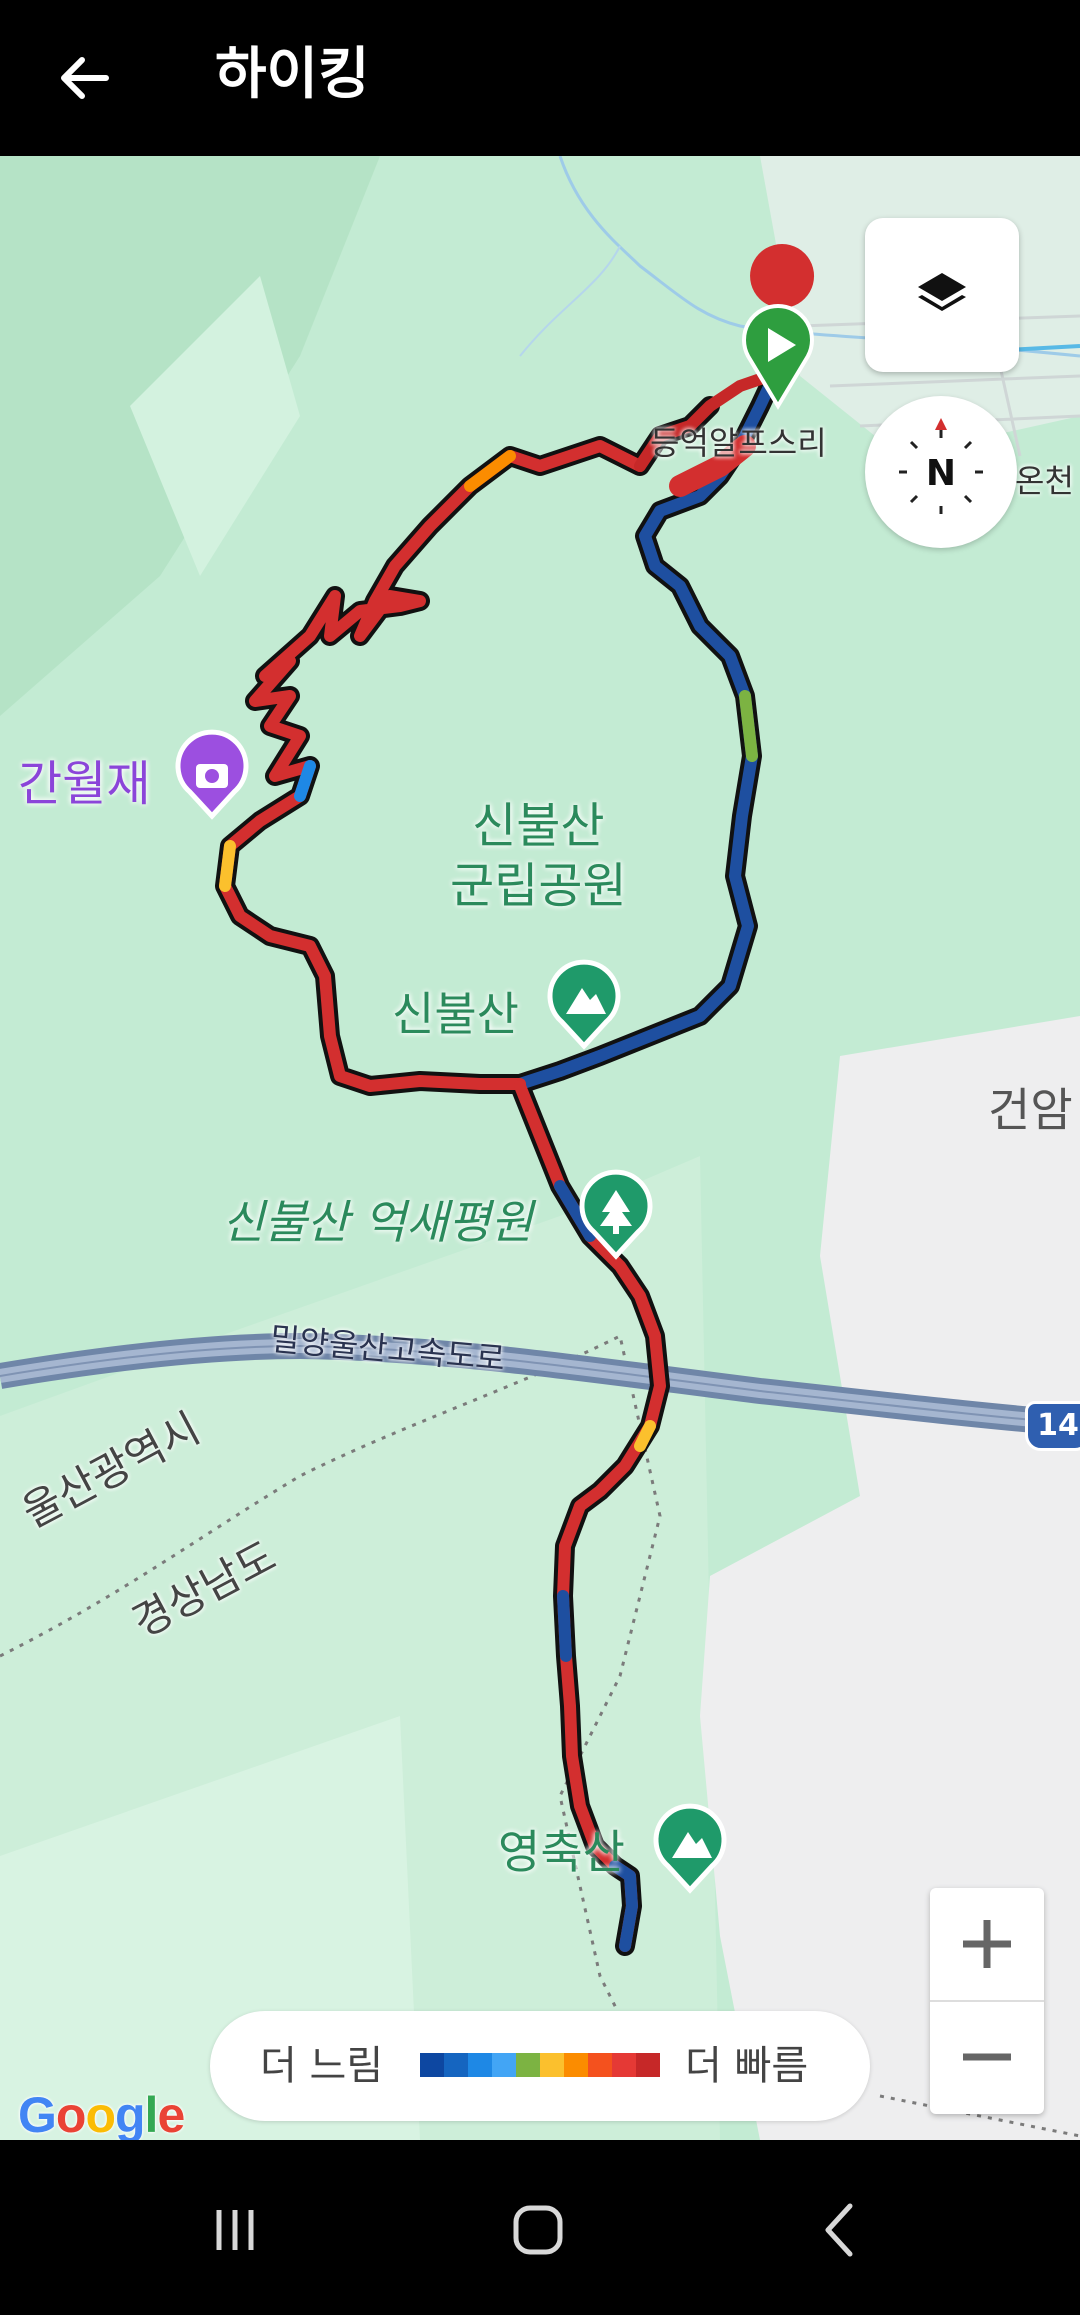 Image resolution: width=1080 pixels, height=2315 pixels. Describe the element at coordinates (538, 856) in the screenshot. I see `park-label: 신불산 군립공원` at that location.